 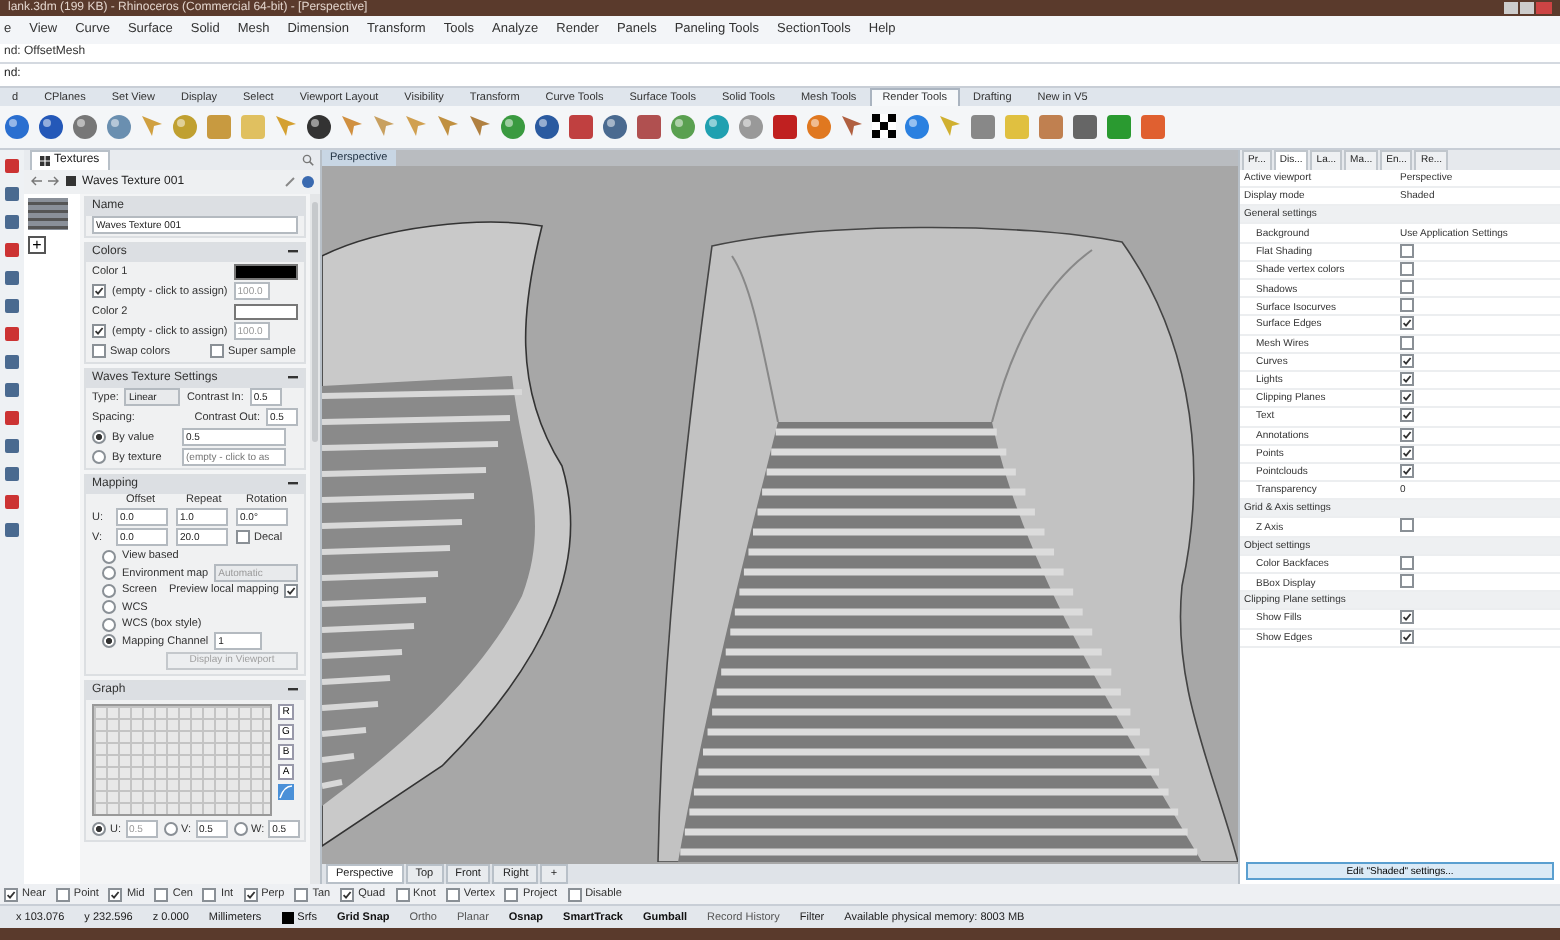 I want to click on brush-icon, so click(x=290, y=181).